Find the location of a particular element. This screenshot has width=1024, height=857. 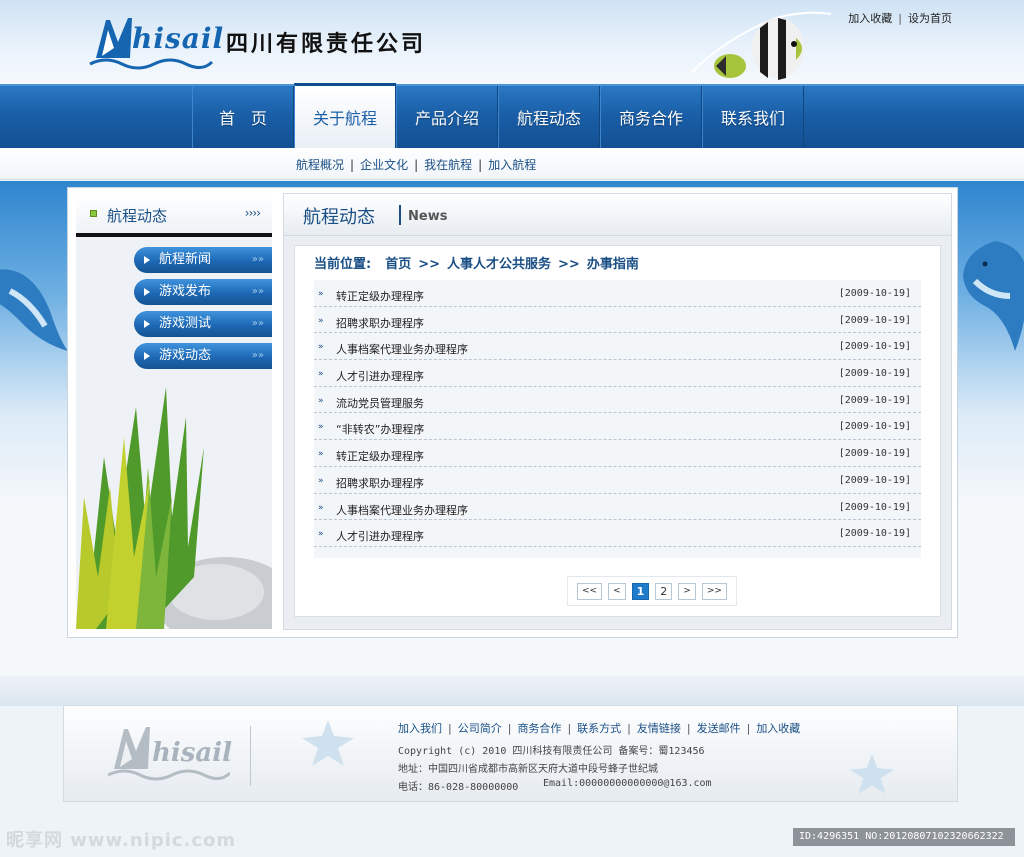

footer-links: 加入我们 | 公司简介 | 商务合作 | 联系方式 | 友情链接 | 发送邮件 | 加入收藏 is located at coordinates (599, 728).